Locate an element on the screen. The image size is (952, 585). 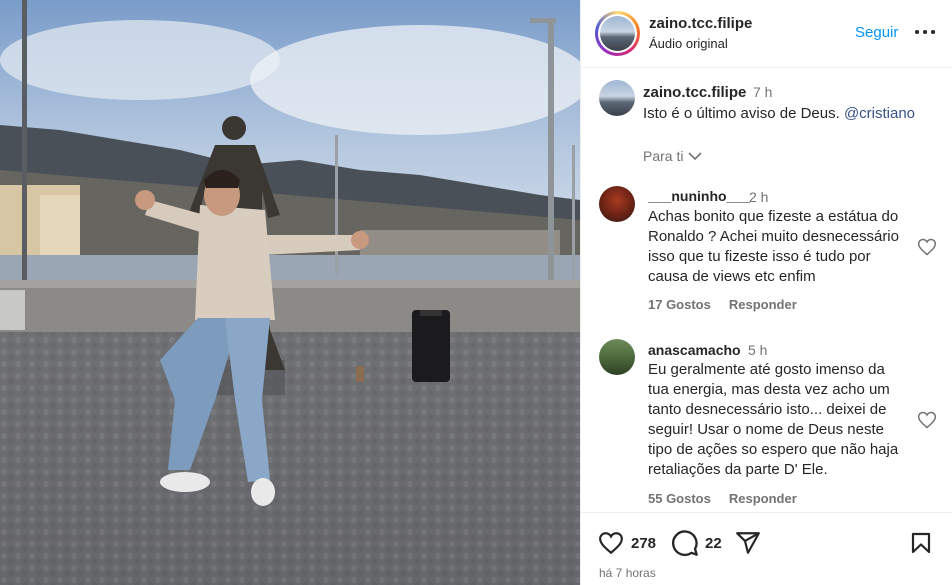
post-header: zaino.tcc.filipe Áudio original Seguir is located at coordinates (766, 34).